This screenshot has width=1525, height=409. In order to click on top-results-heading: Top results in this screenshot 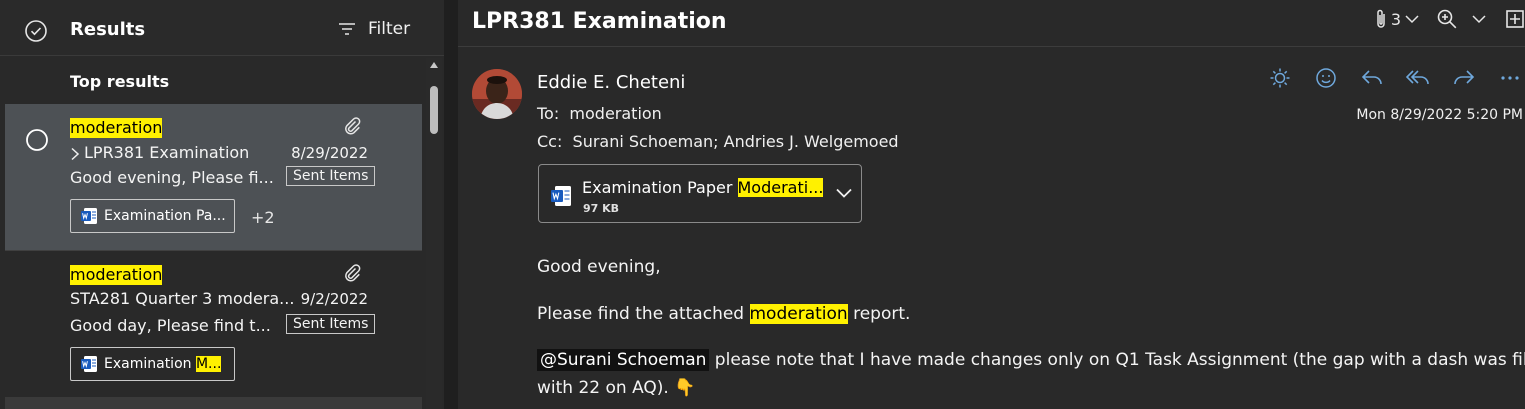, I will do `click(120, 81)`.